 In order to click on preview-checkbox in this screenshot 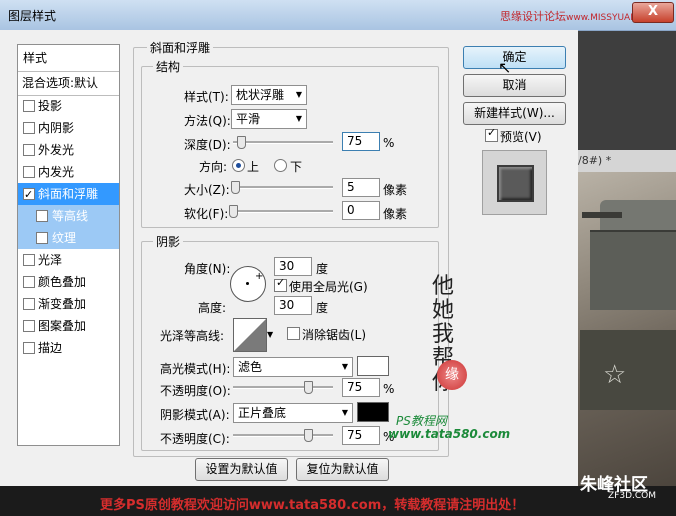, I will do `click(491, 134)`.